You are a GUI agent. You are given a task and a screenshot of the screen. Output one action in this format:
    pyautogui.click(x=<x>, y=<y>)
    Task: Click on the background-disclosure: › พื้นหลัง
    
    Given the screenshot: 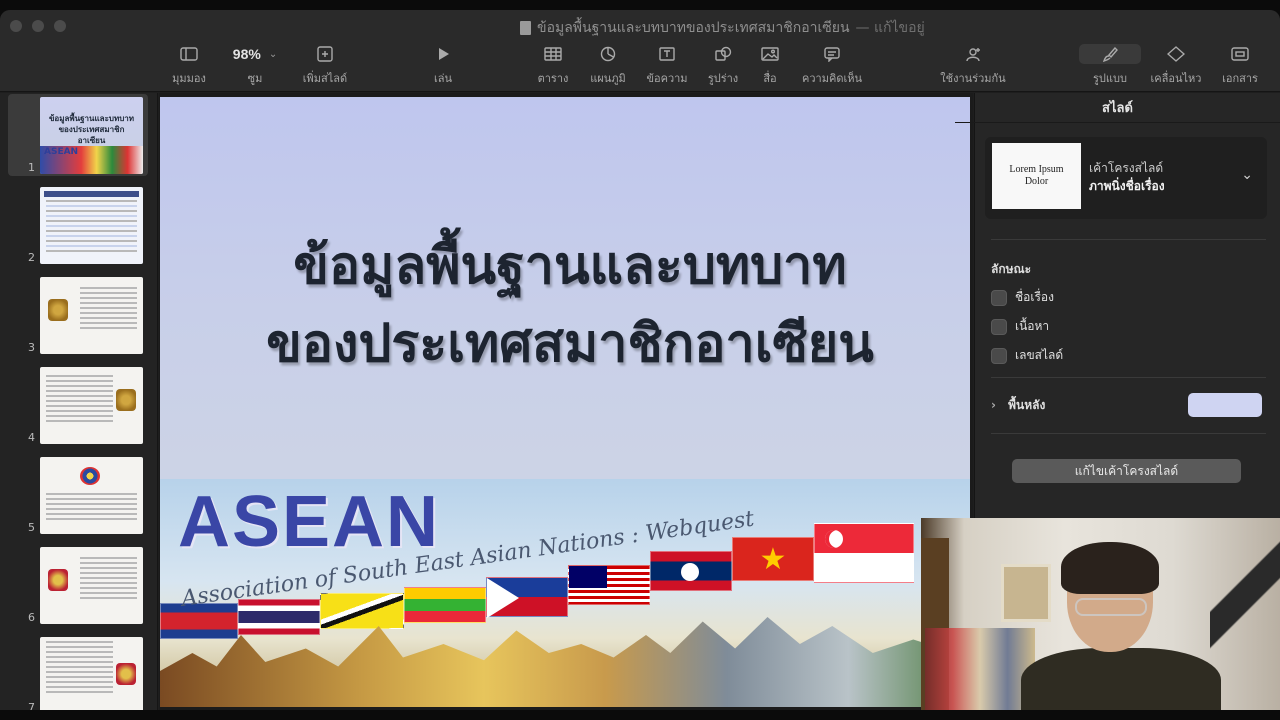 What is the action you would take?
    pyautogui.click(x=1018, y=405)
    